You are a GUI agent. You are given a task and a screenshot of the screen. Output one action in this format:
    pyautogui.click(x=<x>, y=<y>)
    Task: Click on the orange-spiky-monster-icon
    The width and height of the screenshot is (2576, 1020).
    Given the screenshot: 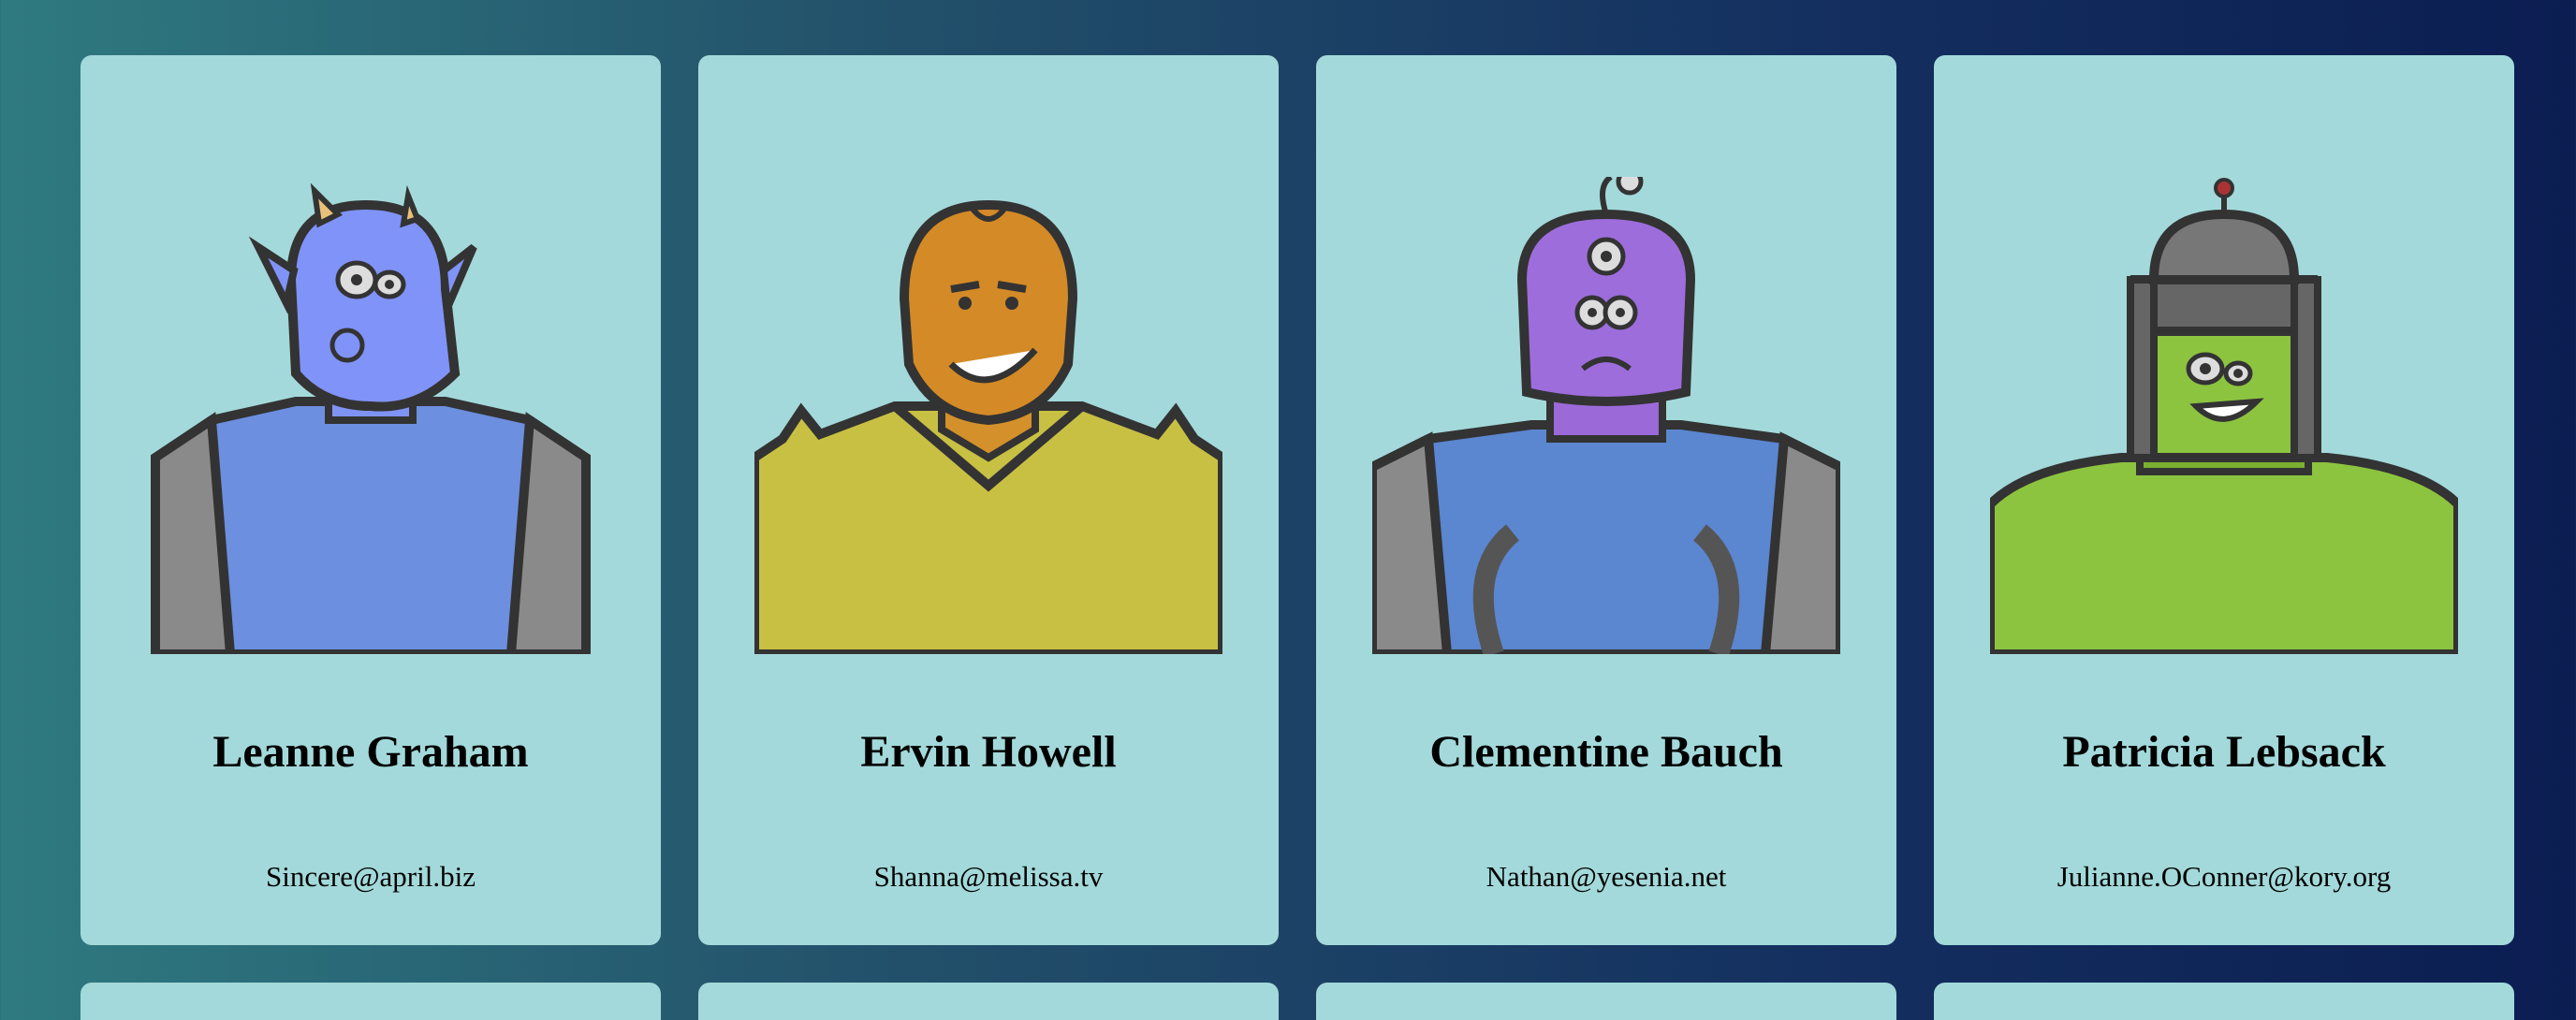 What is the action you would take?
    pyautogui.click(x=988, y=426)
    